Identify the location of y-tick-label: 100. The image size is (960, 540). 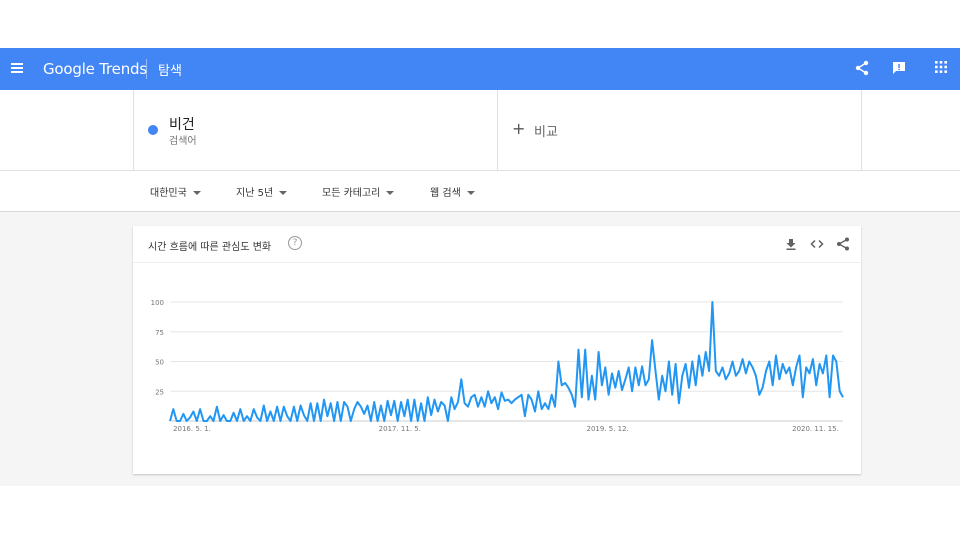
(157, 303).